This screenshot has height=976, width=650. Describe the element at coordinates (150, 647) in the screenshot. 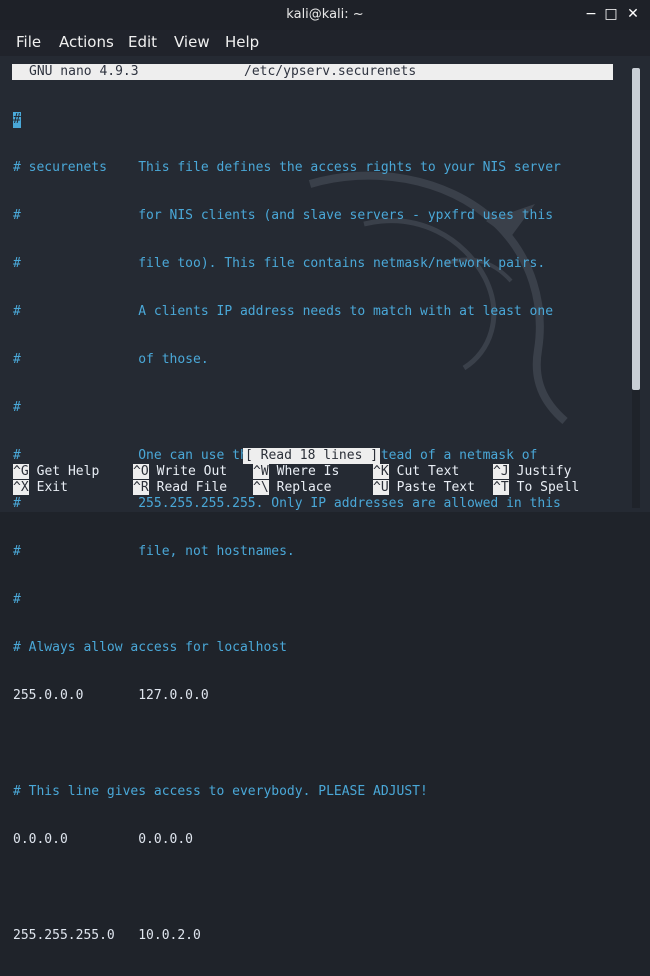

I see `line-12: # Always allow access for localhost` at that location.